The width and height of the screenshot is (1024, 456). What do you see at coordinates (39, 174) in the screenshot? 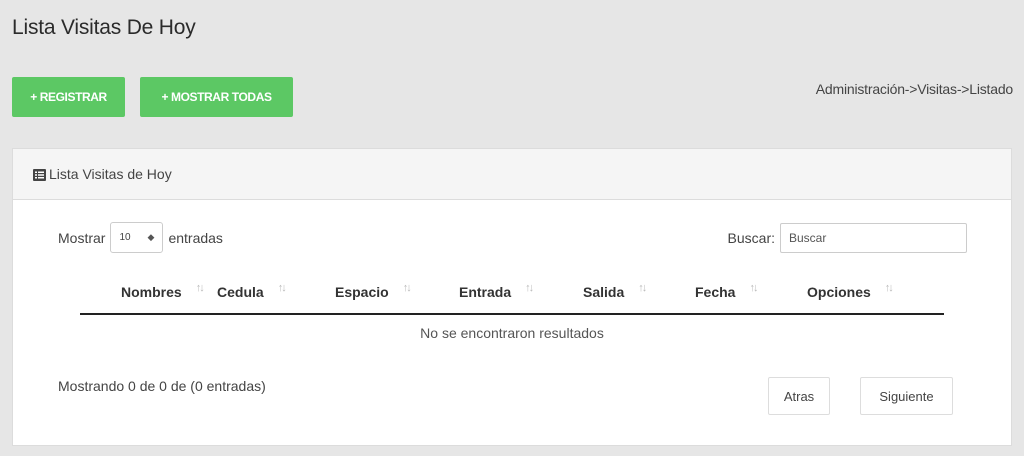
I see `list-icon` at bounding box center [39, 174].